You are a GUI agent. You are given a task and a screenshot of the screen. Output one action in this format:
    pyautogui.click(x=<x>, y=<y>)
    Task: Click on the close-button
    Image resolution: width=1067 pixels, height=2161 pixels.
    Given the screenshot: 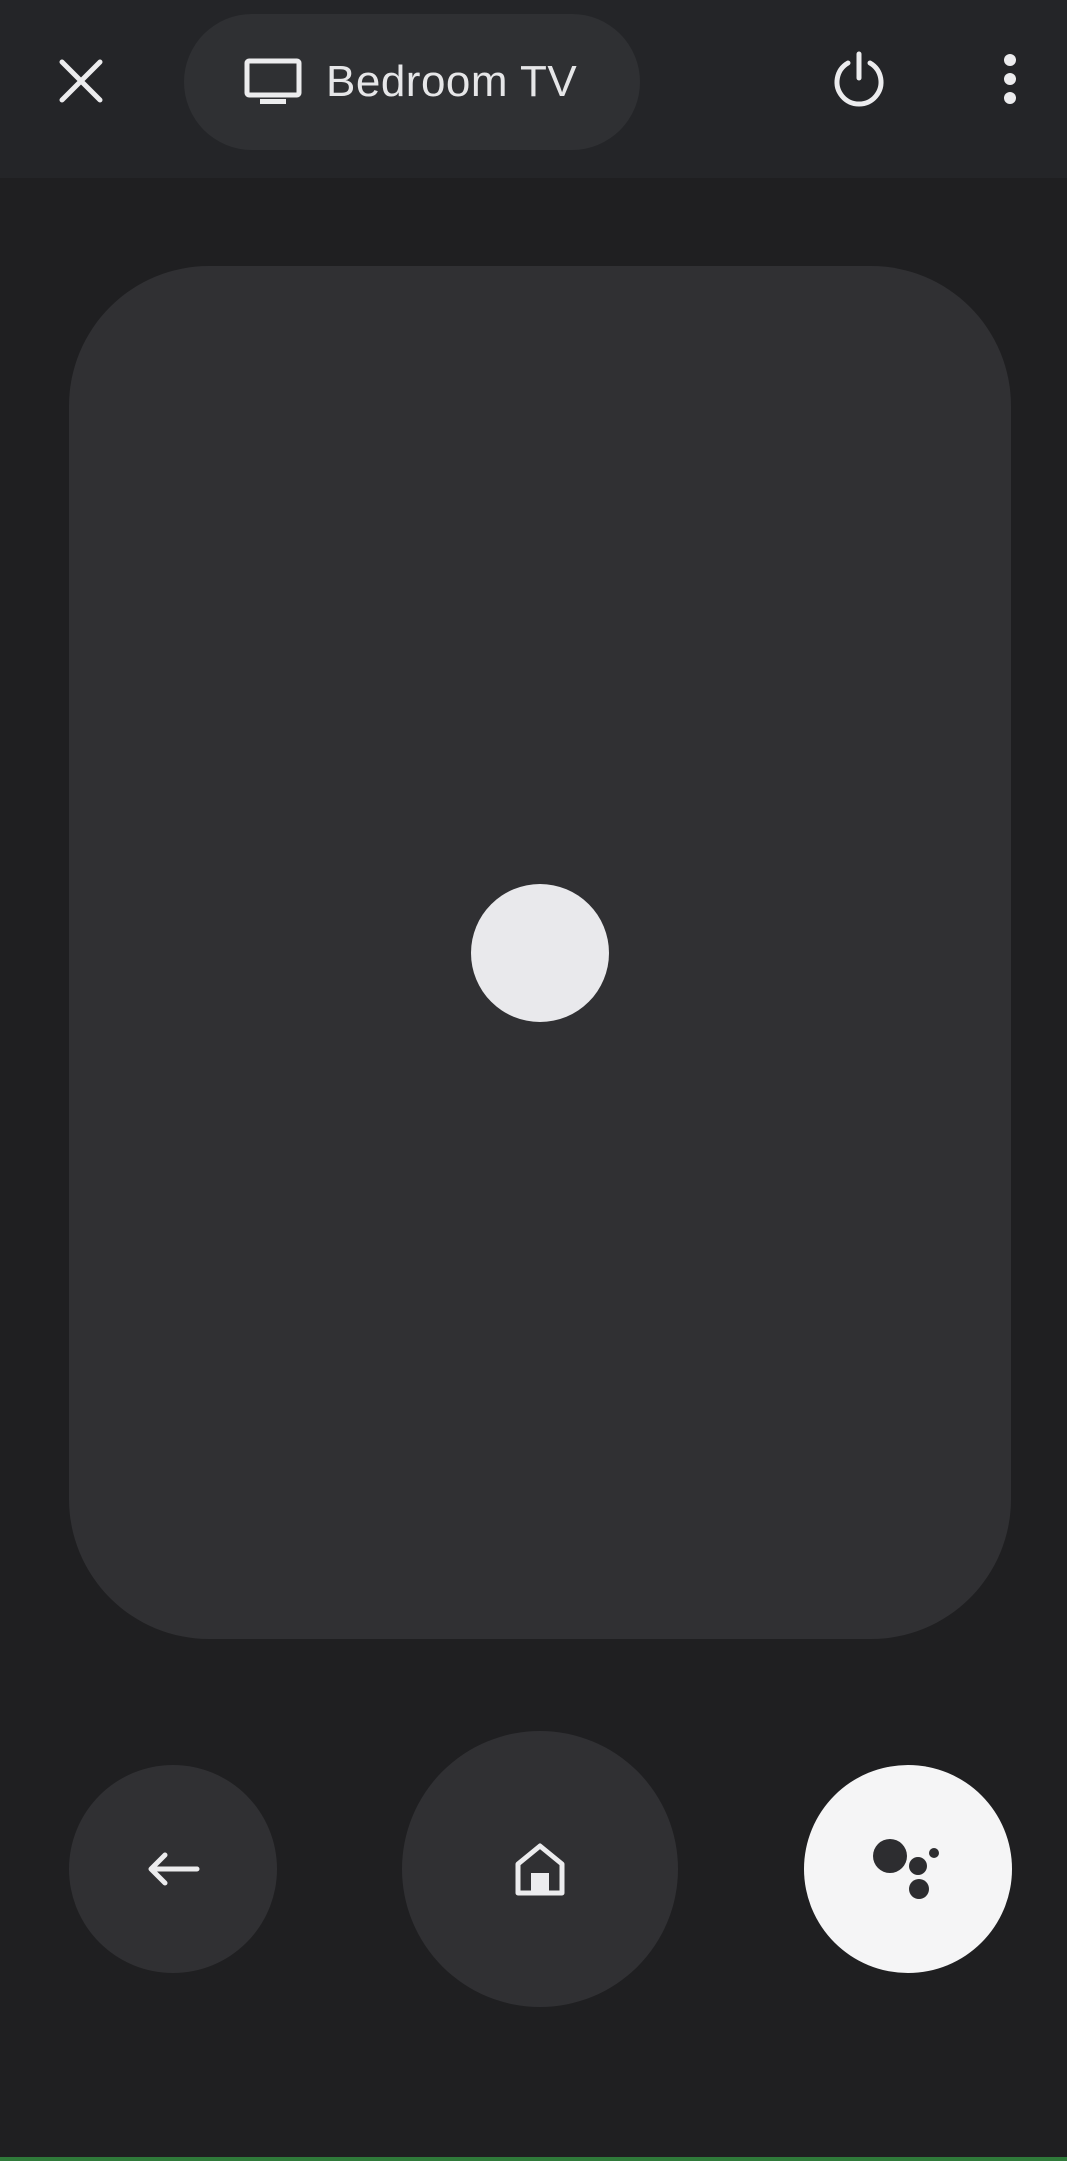 What is the action you would take?
    pyautogui.click(x=81, y=81)
    